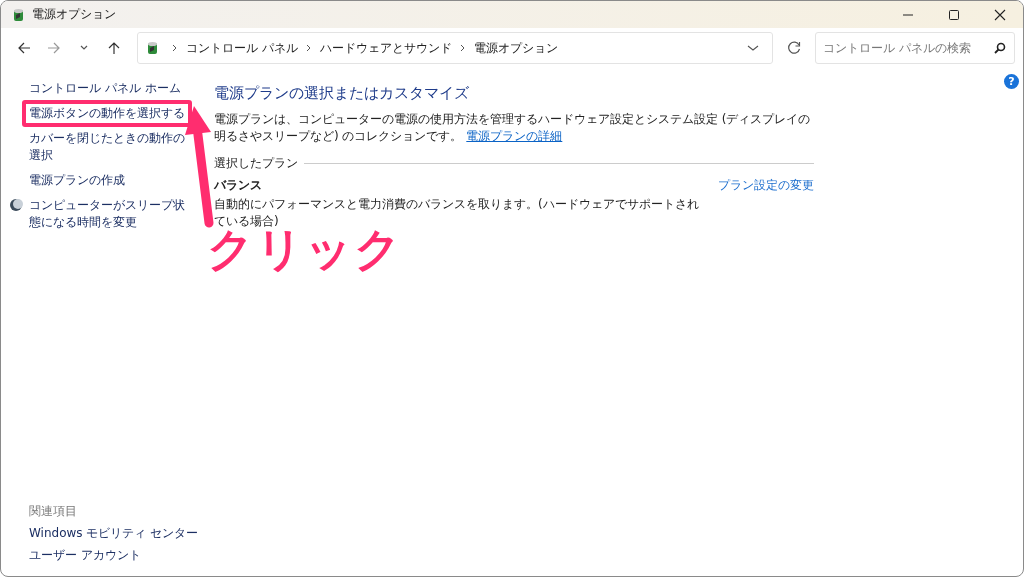 This screenshot has width=1024, height=577. Describe the element at coordinates (105, 533) in the screenshot. I see `related-link: Windows モビリティ センター` at that location.